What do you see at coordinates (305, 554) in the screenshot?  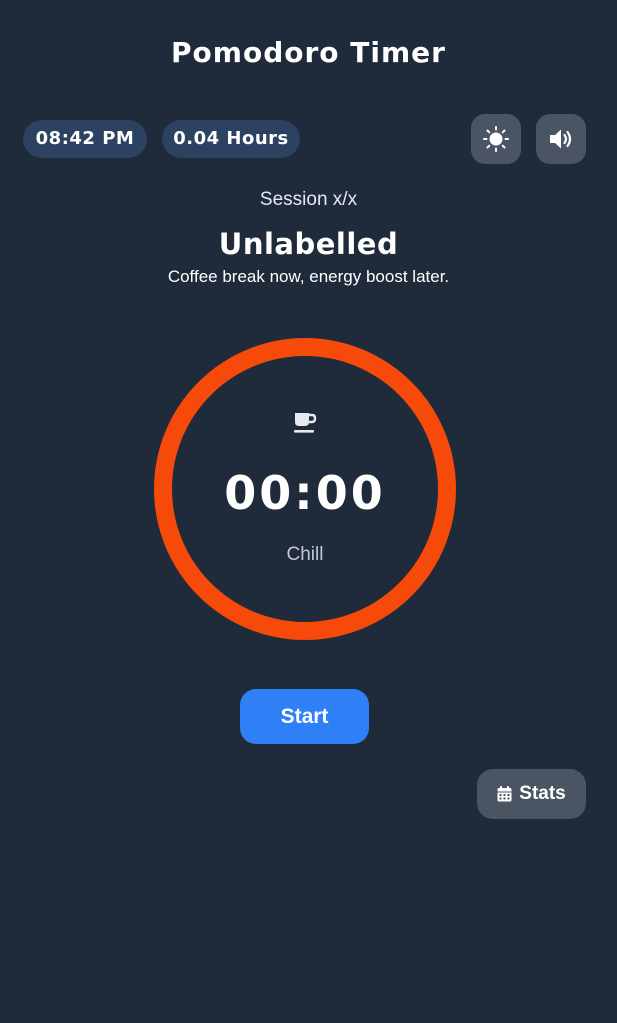 I see `timer-mode-label: Chill` at bounding box center [305, 554].